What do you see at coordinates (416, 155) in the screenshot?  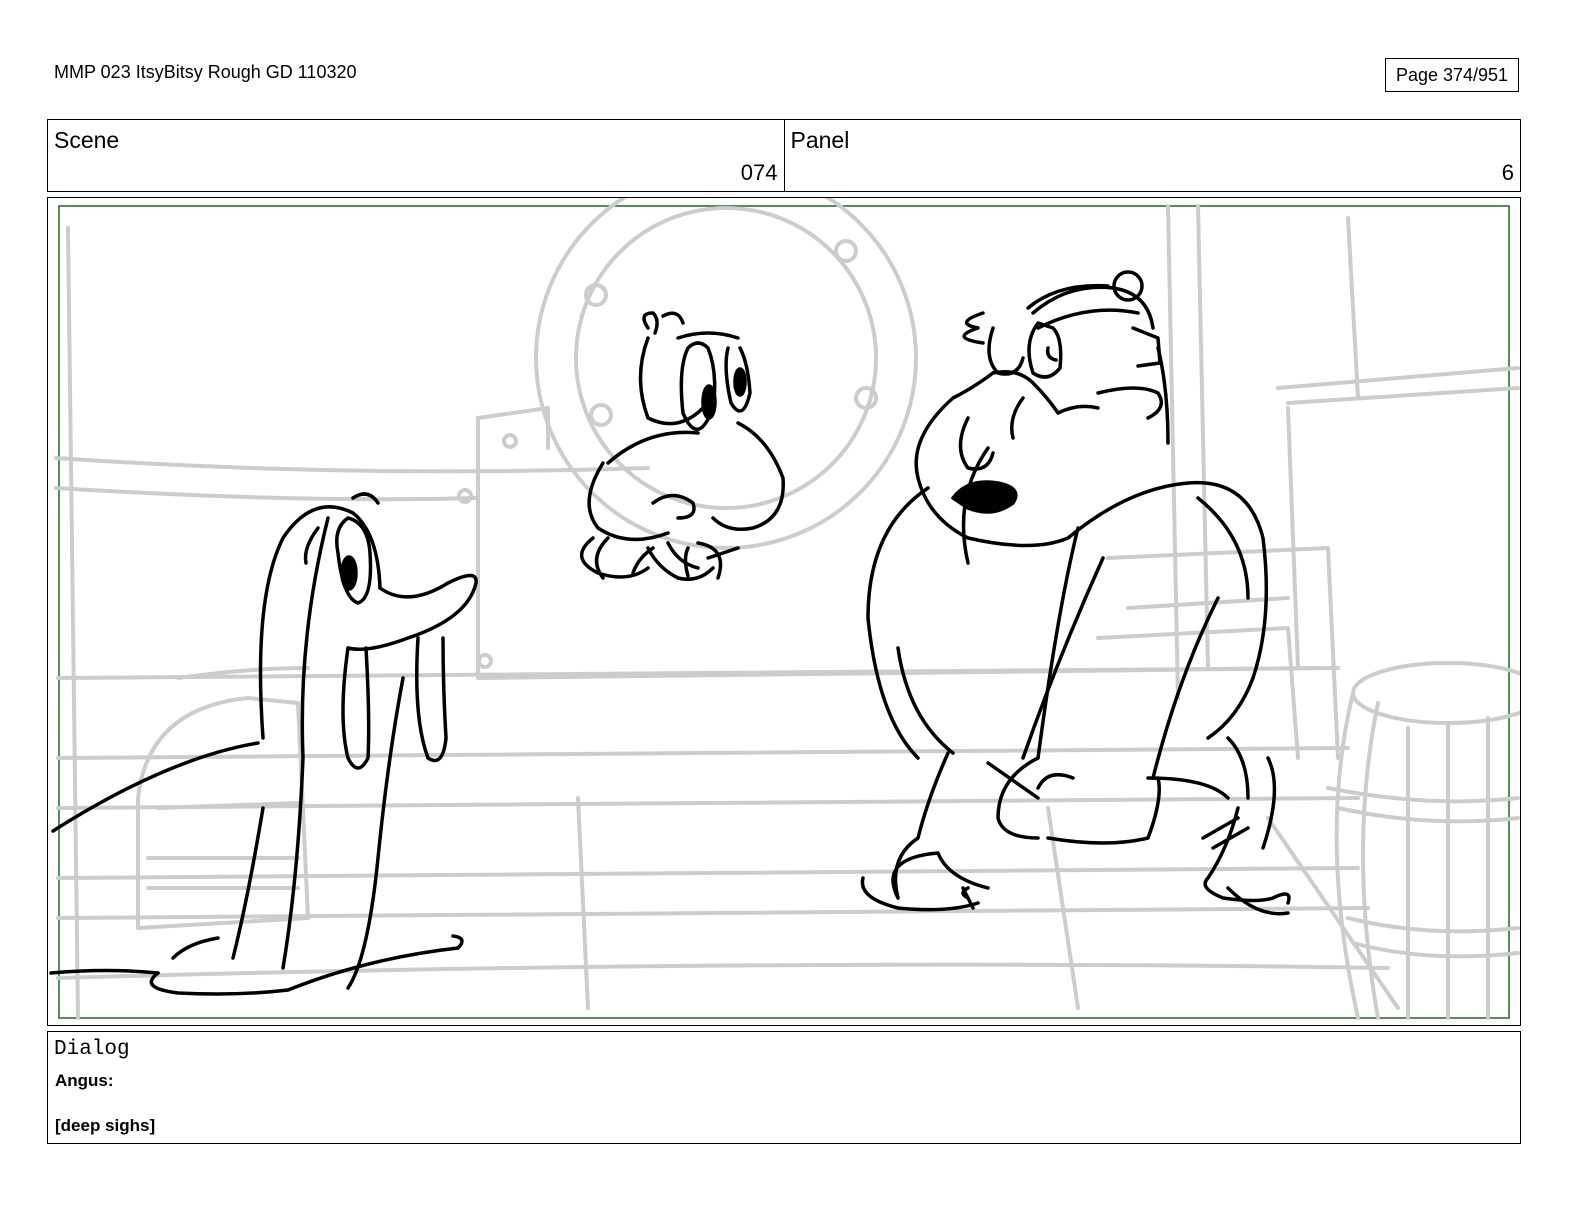 I see `scene-cell: Scene 074` at bounding box center [416, 155].